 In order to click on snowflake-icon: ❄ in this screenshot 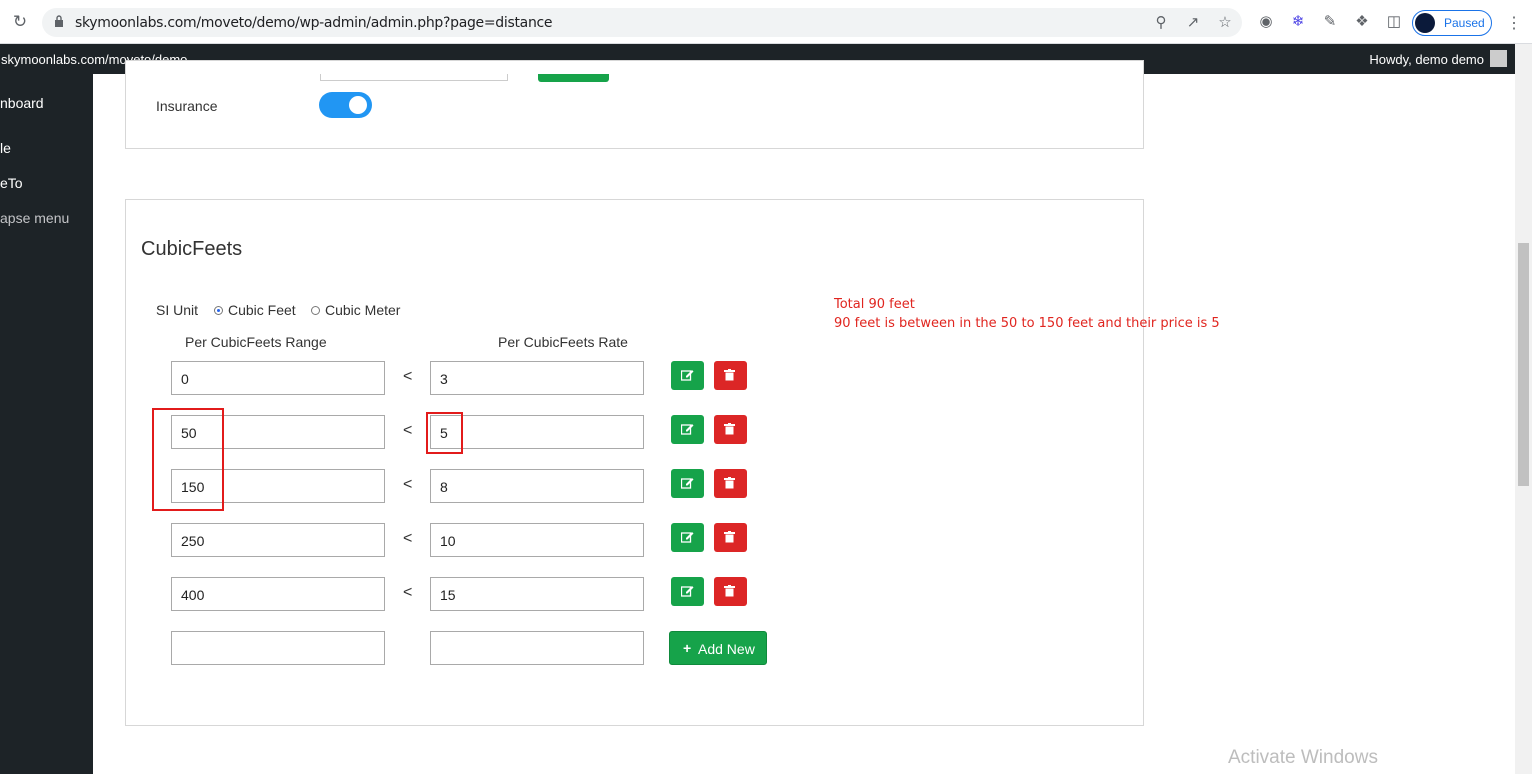, I will do `click(1298, 22)`.